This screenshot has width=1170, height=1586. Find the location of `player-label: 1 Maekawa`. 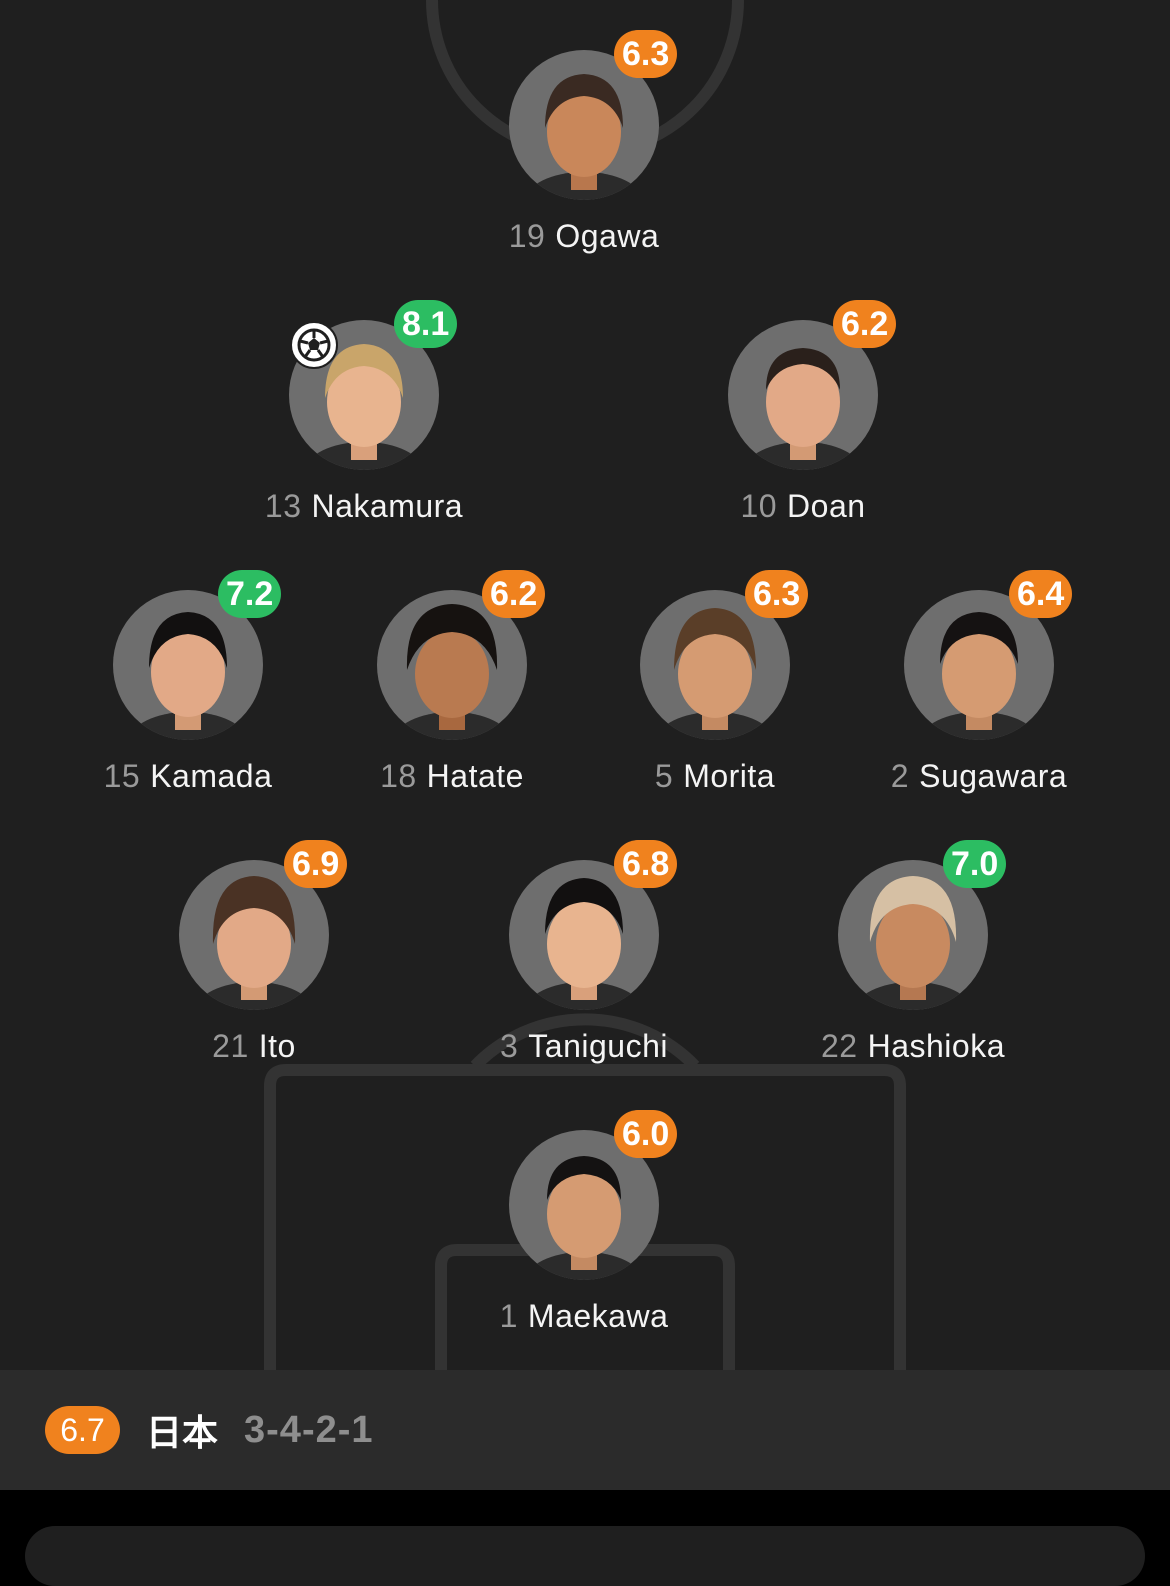

player-label: 1 Maekawa is located at coordinates (584, 1316).